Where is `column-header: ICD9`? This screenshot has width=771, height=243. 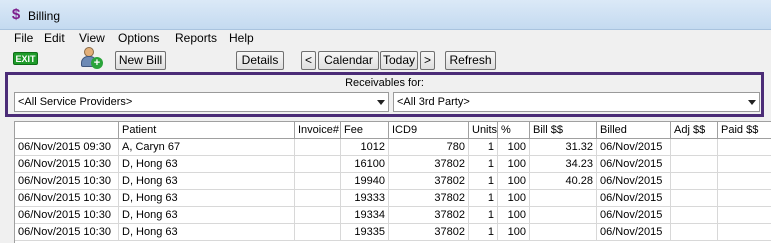
column-header: ICD9 is located at coordinates (429, 130).